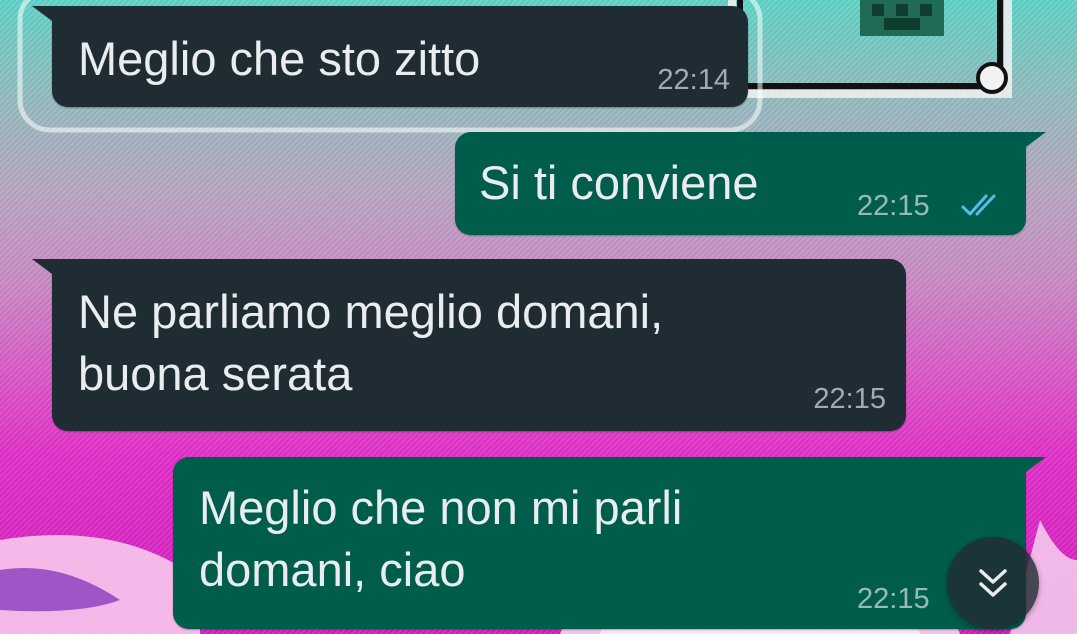 The height and width of the screenshot is (634, 1077). I want to click on double-check-icon, so click(978, 205).